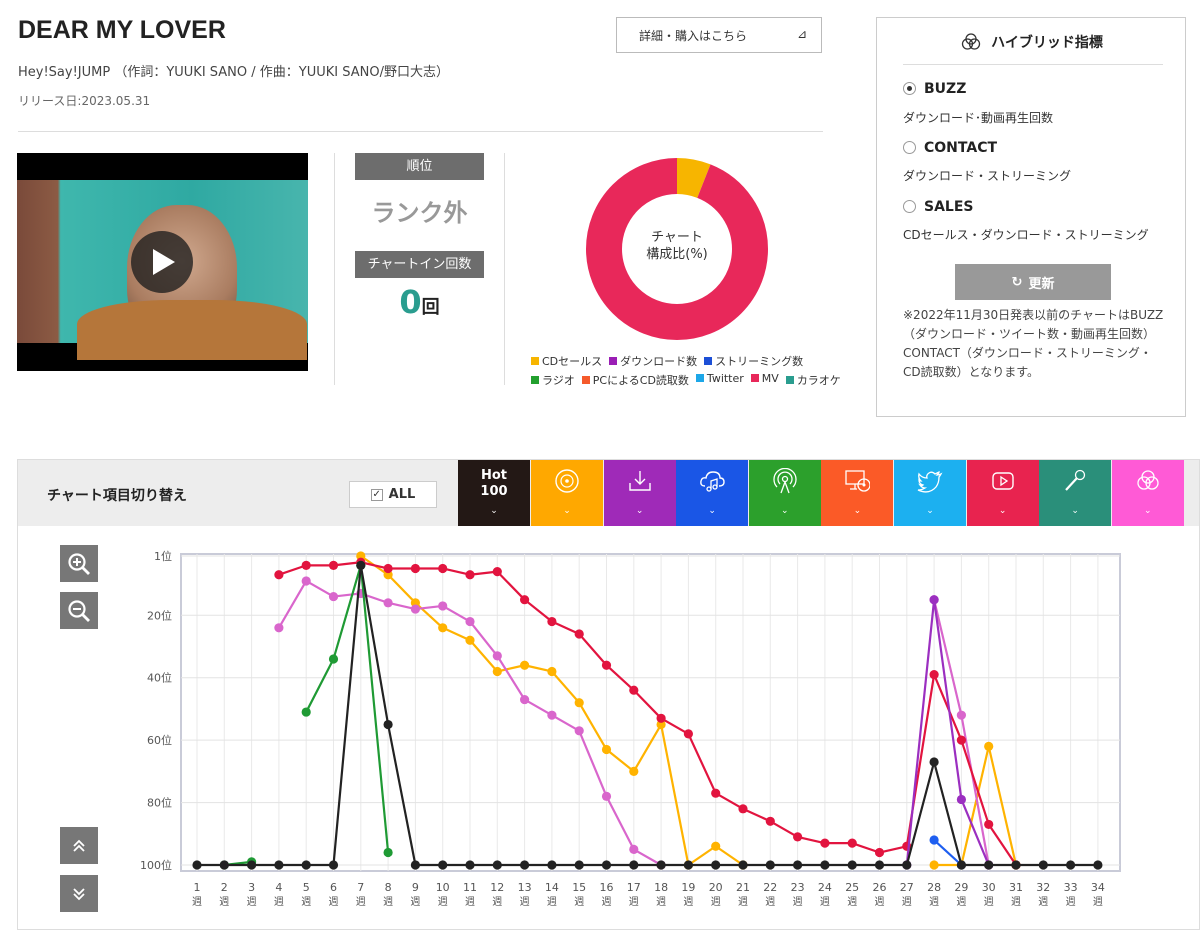  Describe the element at coordinates (1033, 282) in the screenshot. I see `update-button: ↻ 更新` at that location.